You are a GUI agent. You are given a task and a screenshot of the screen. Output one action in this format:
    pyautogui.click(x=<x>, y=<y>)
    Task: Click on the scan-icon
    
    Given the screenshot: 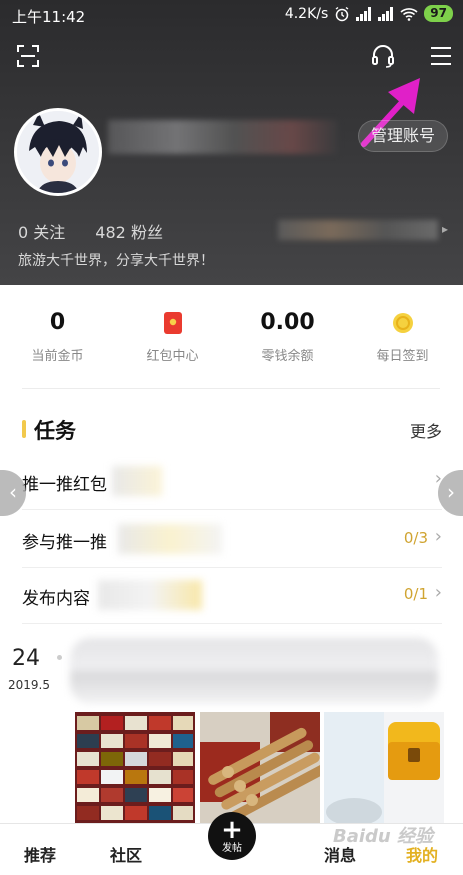 What is the action you would take?
    pyautogui.click(x=28, y=56)
    